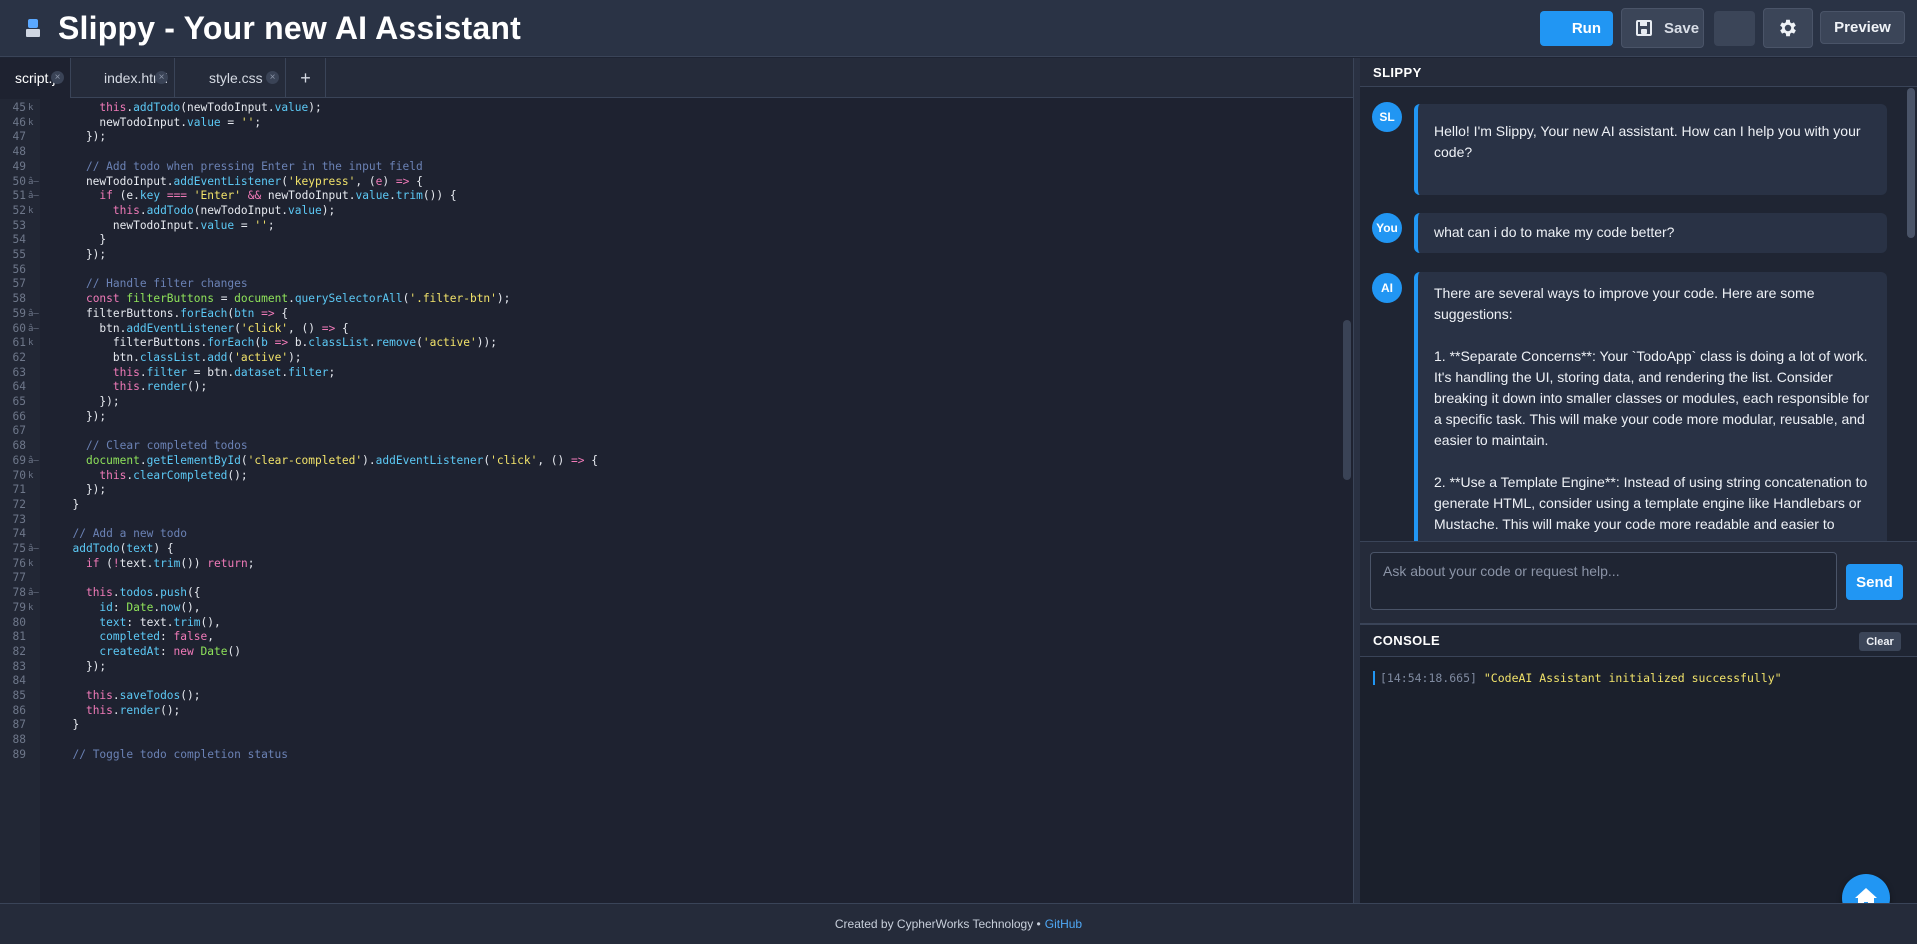 The width and height of the screenshot is (1917, 944). I want to click on settings-button, so click(1788, 28).